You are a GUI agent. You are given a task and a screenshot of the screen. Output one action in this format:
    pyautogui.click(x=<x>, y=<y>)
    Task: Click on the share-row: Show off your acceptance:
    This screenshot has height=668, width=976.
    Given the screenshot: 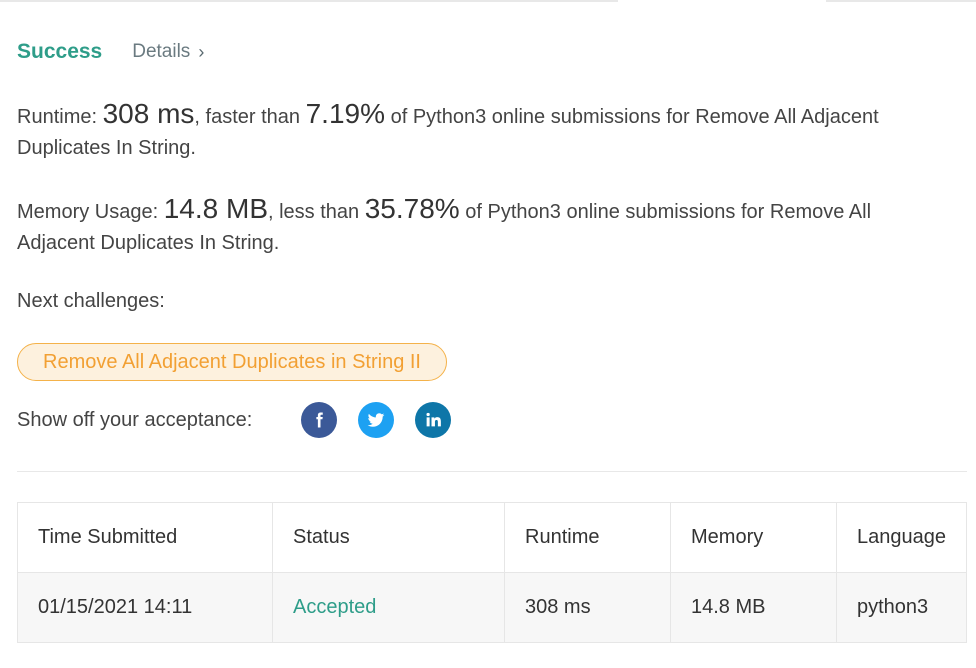 What is the action you would take?
    pyautogui.click(x=244, y=420)
    